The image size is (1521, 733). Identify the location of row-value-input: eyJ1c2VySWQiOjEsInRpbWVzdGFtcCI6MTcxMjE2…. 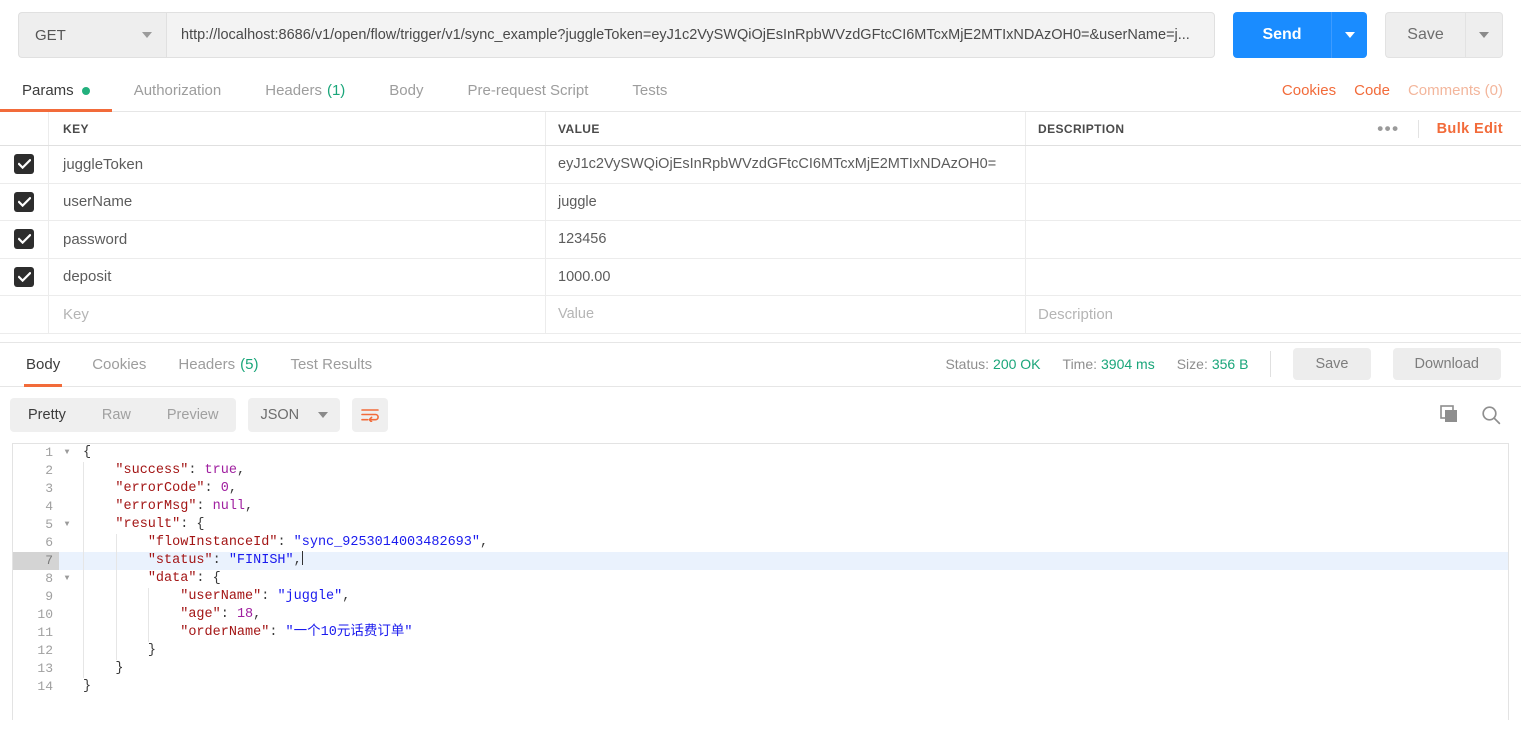
(786, 164).